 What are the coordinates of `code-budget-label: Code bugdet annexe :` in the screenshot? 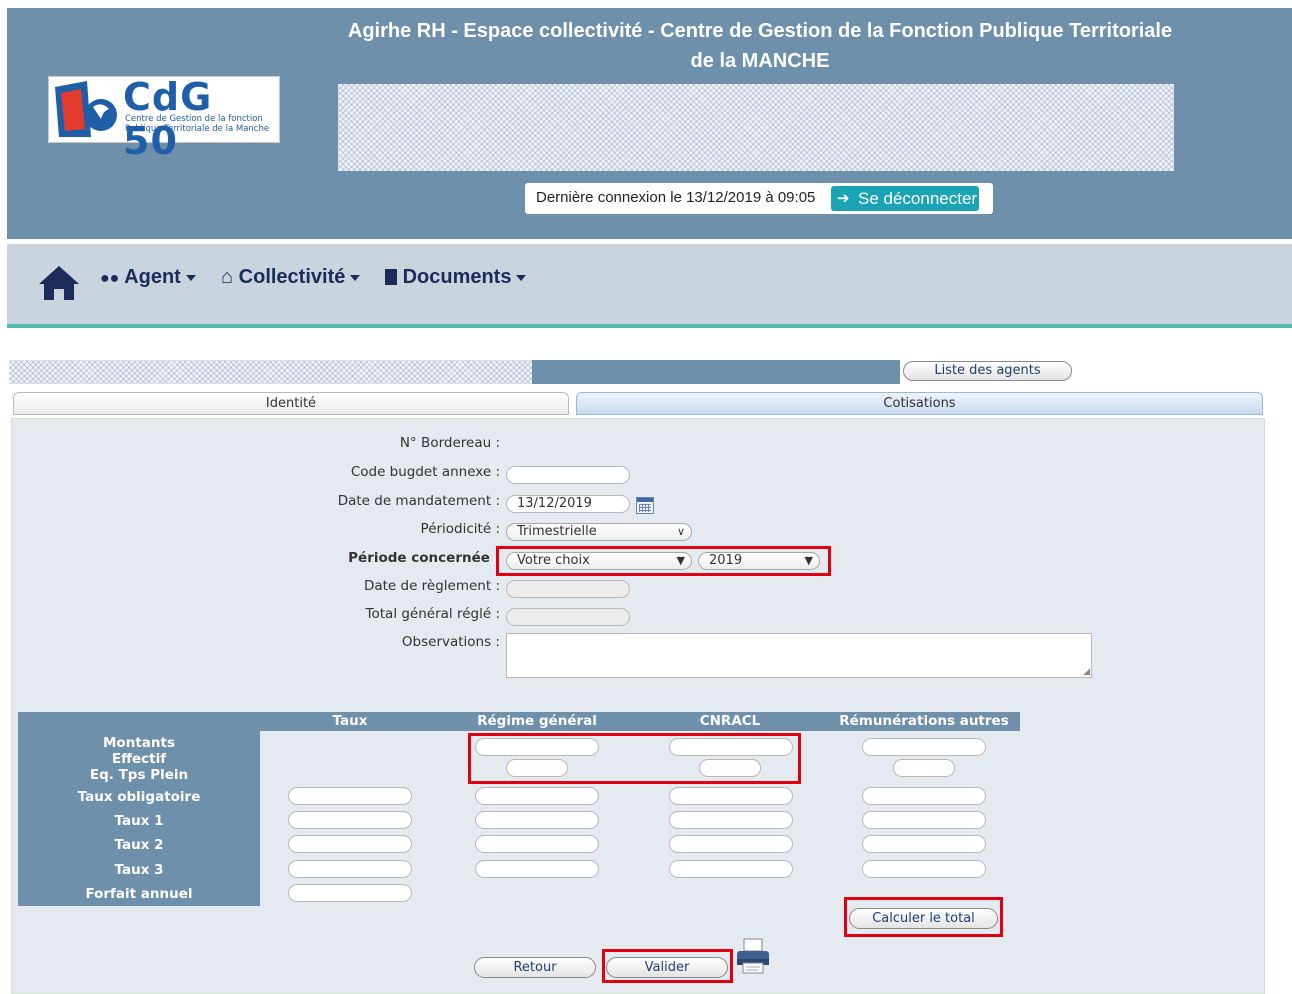 It's located at (425, 472).